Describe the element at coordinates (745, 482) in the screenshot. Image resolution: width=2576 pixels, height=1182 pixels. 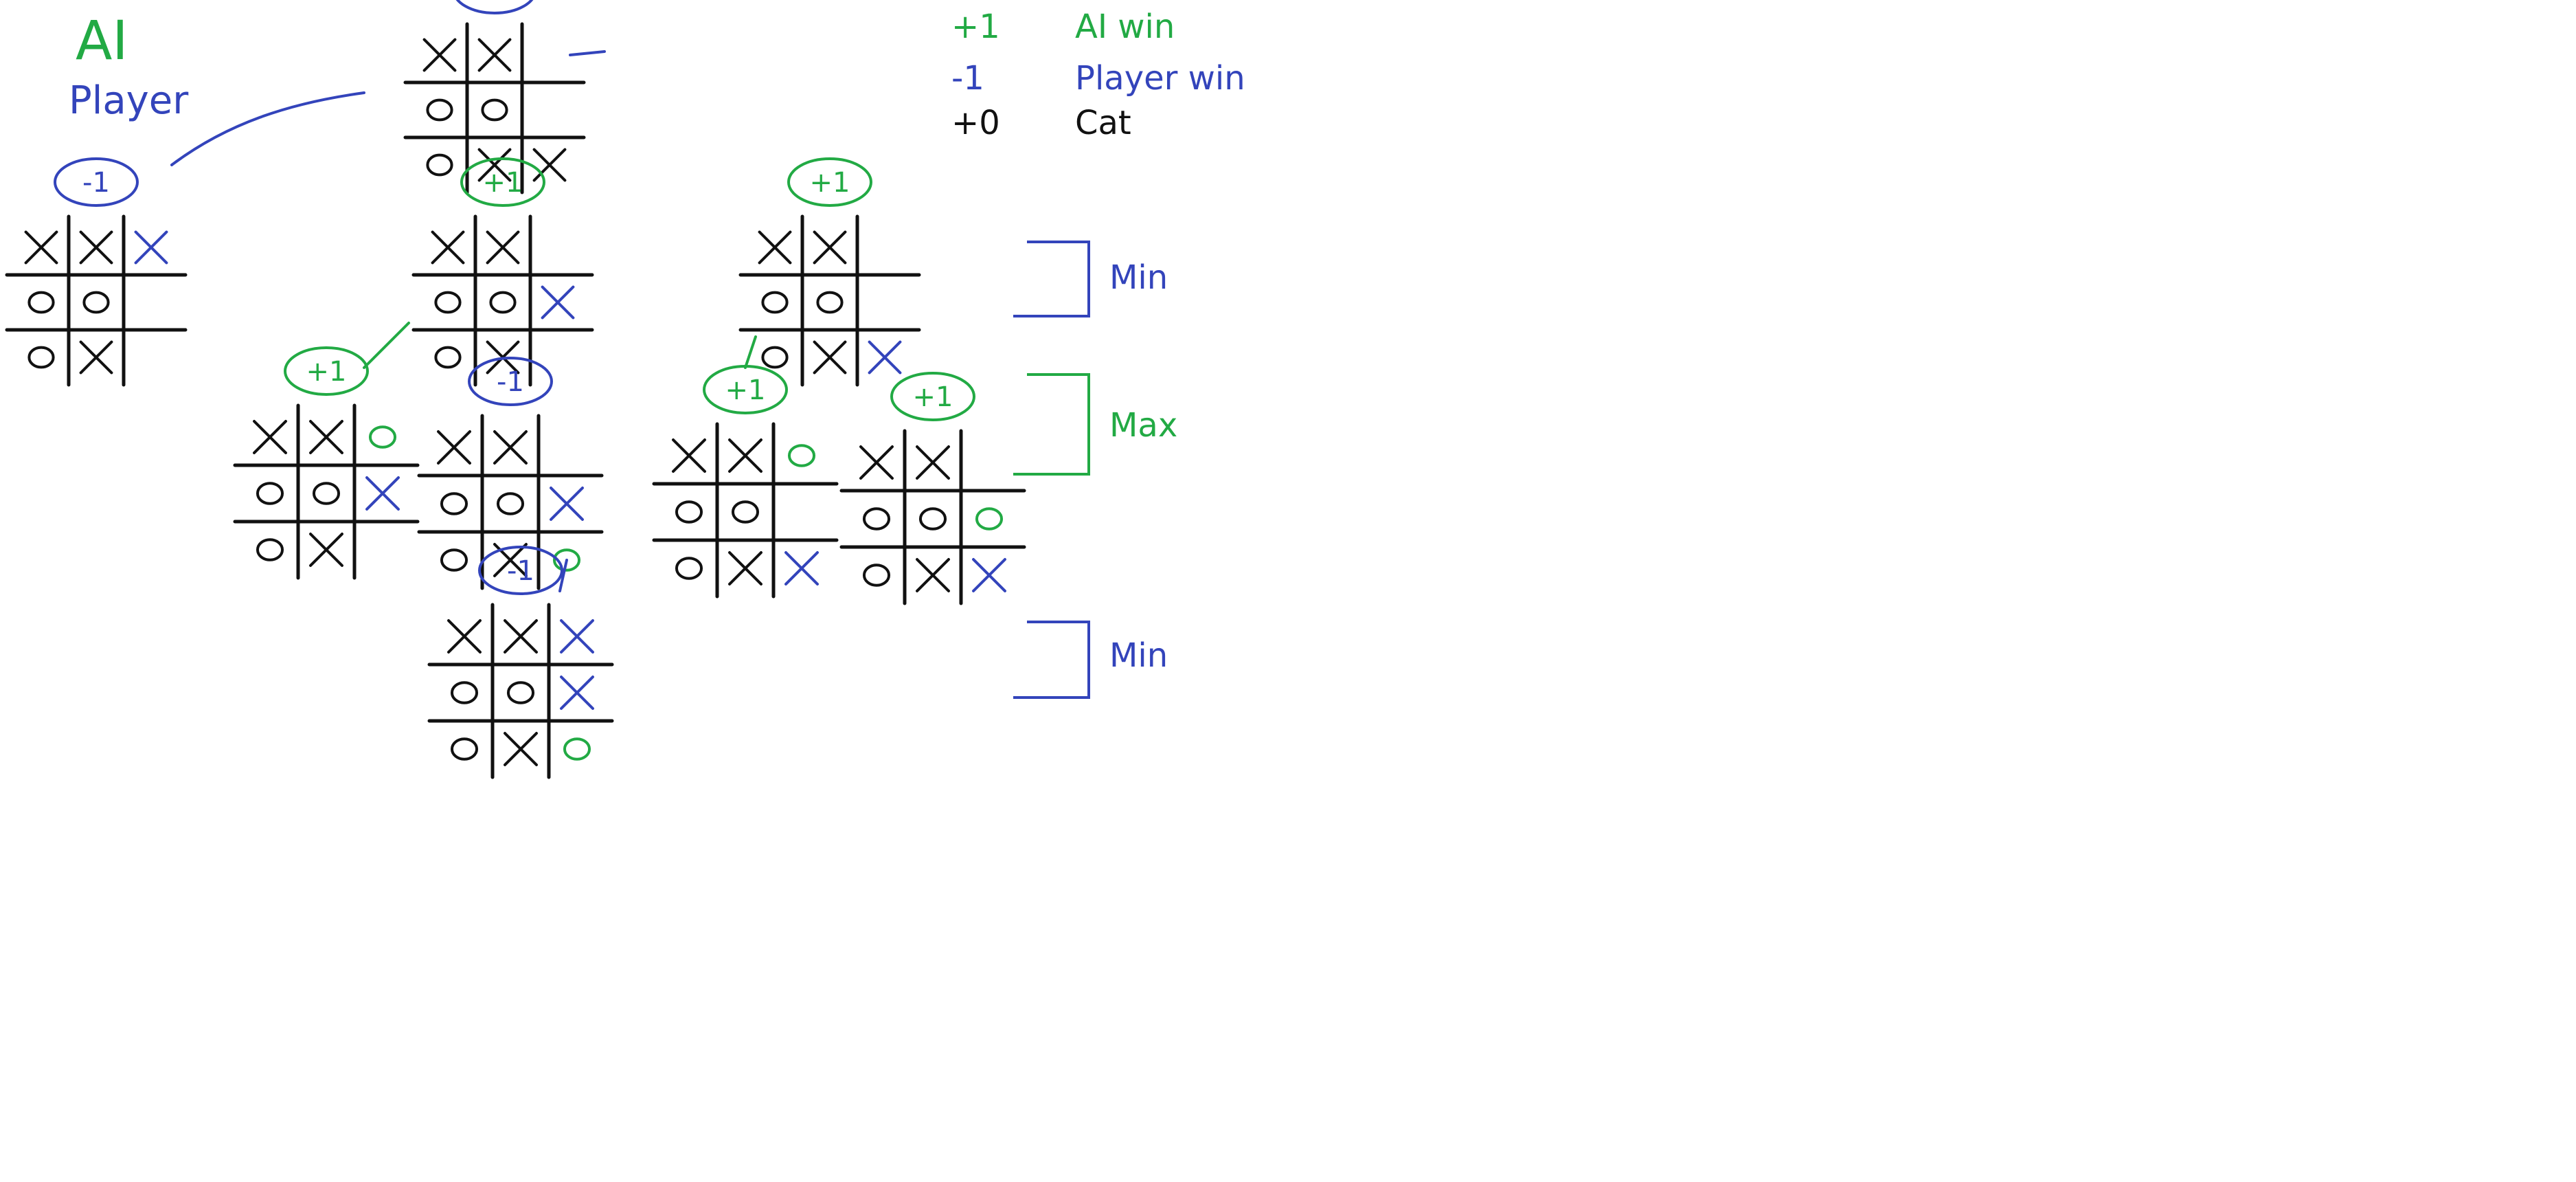
I see `board-max-3: XXOOOOXX+1` at that location.